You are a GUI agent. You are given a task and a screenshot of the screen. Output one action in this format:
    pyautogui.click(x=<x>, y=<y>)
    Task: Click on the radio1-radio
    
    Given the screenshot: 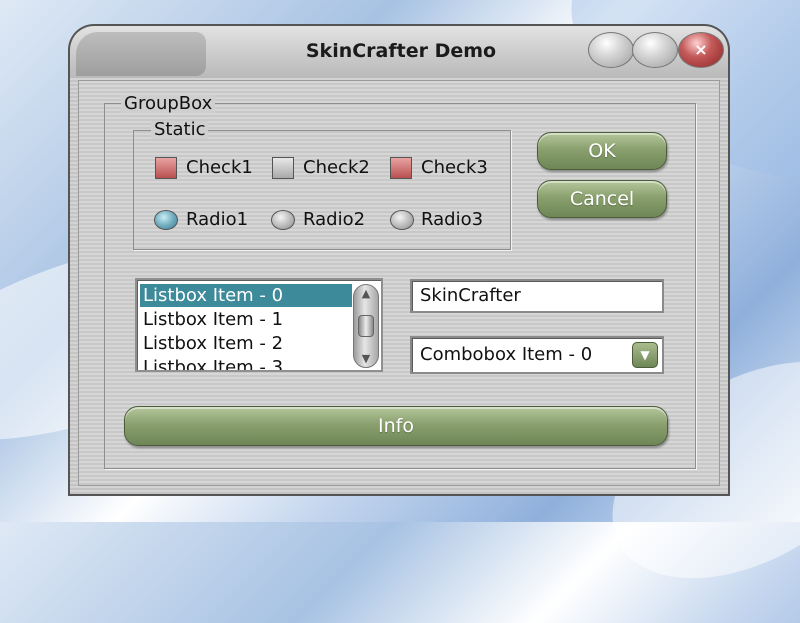 What is the action you would take?
    pyautogui.click(x=166, y=220)
    